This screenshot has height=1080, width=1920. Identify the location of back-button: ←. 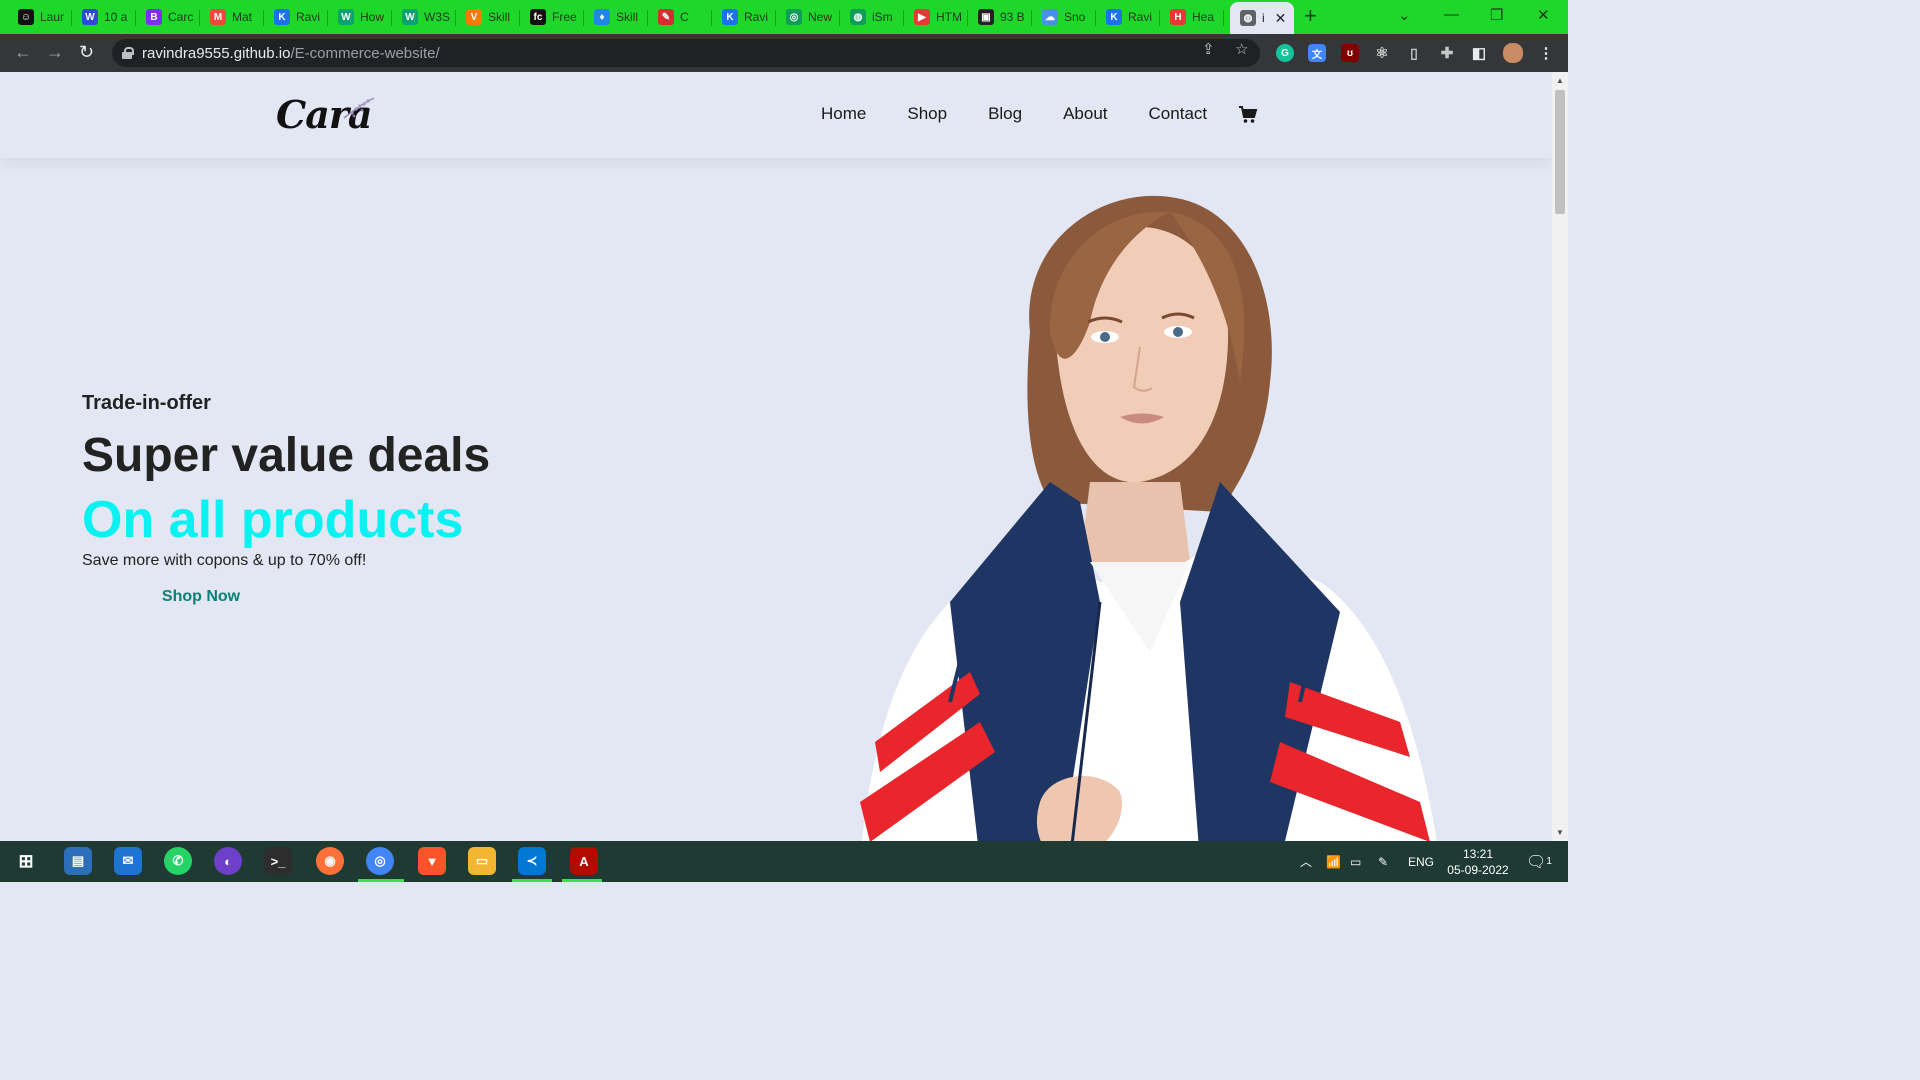
(23, 52).